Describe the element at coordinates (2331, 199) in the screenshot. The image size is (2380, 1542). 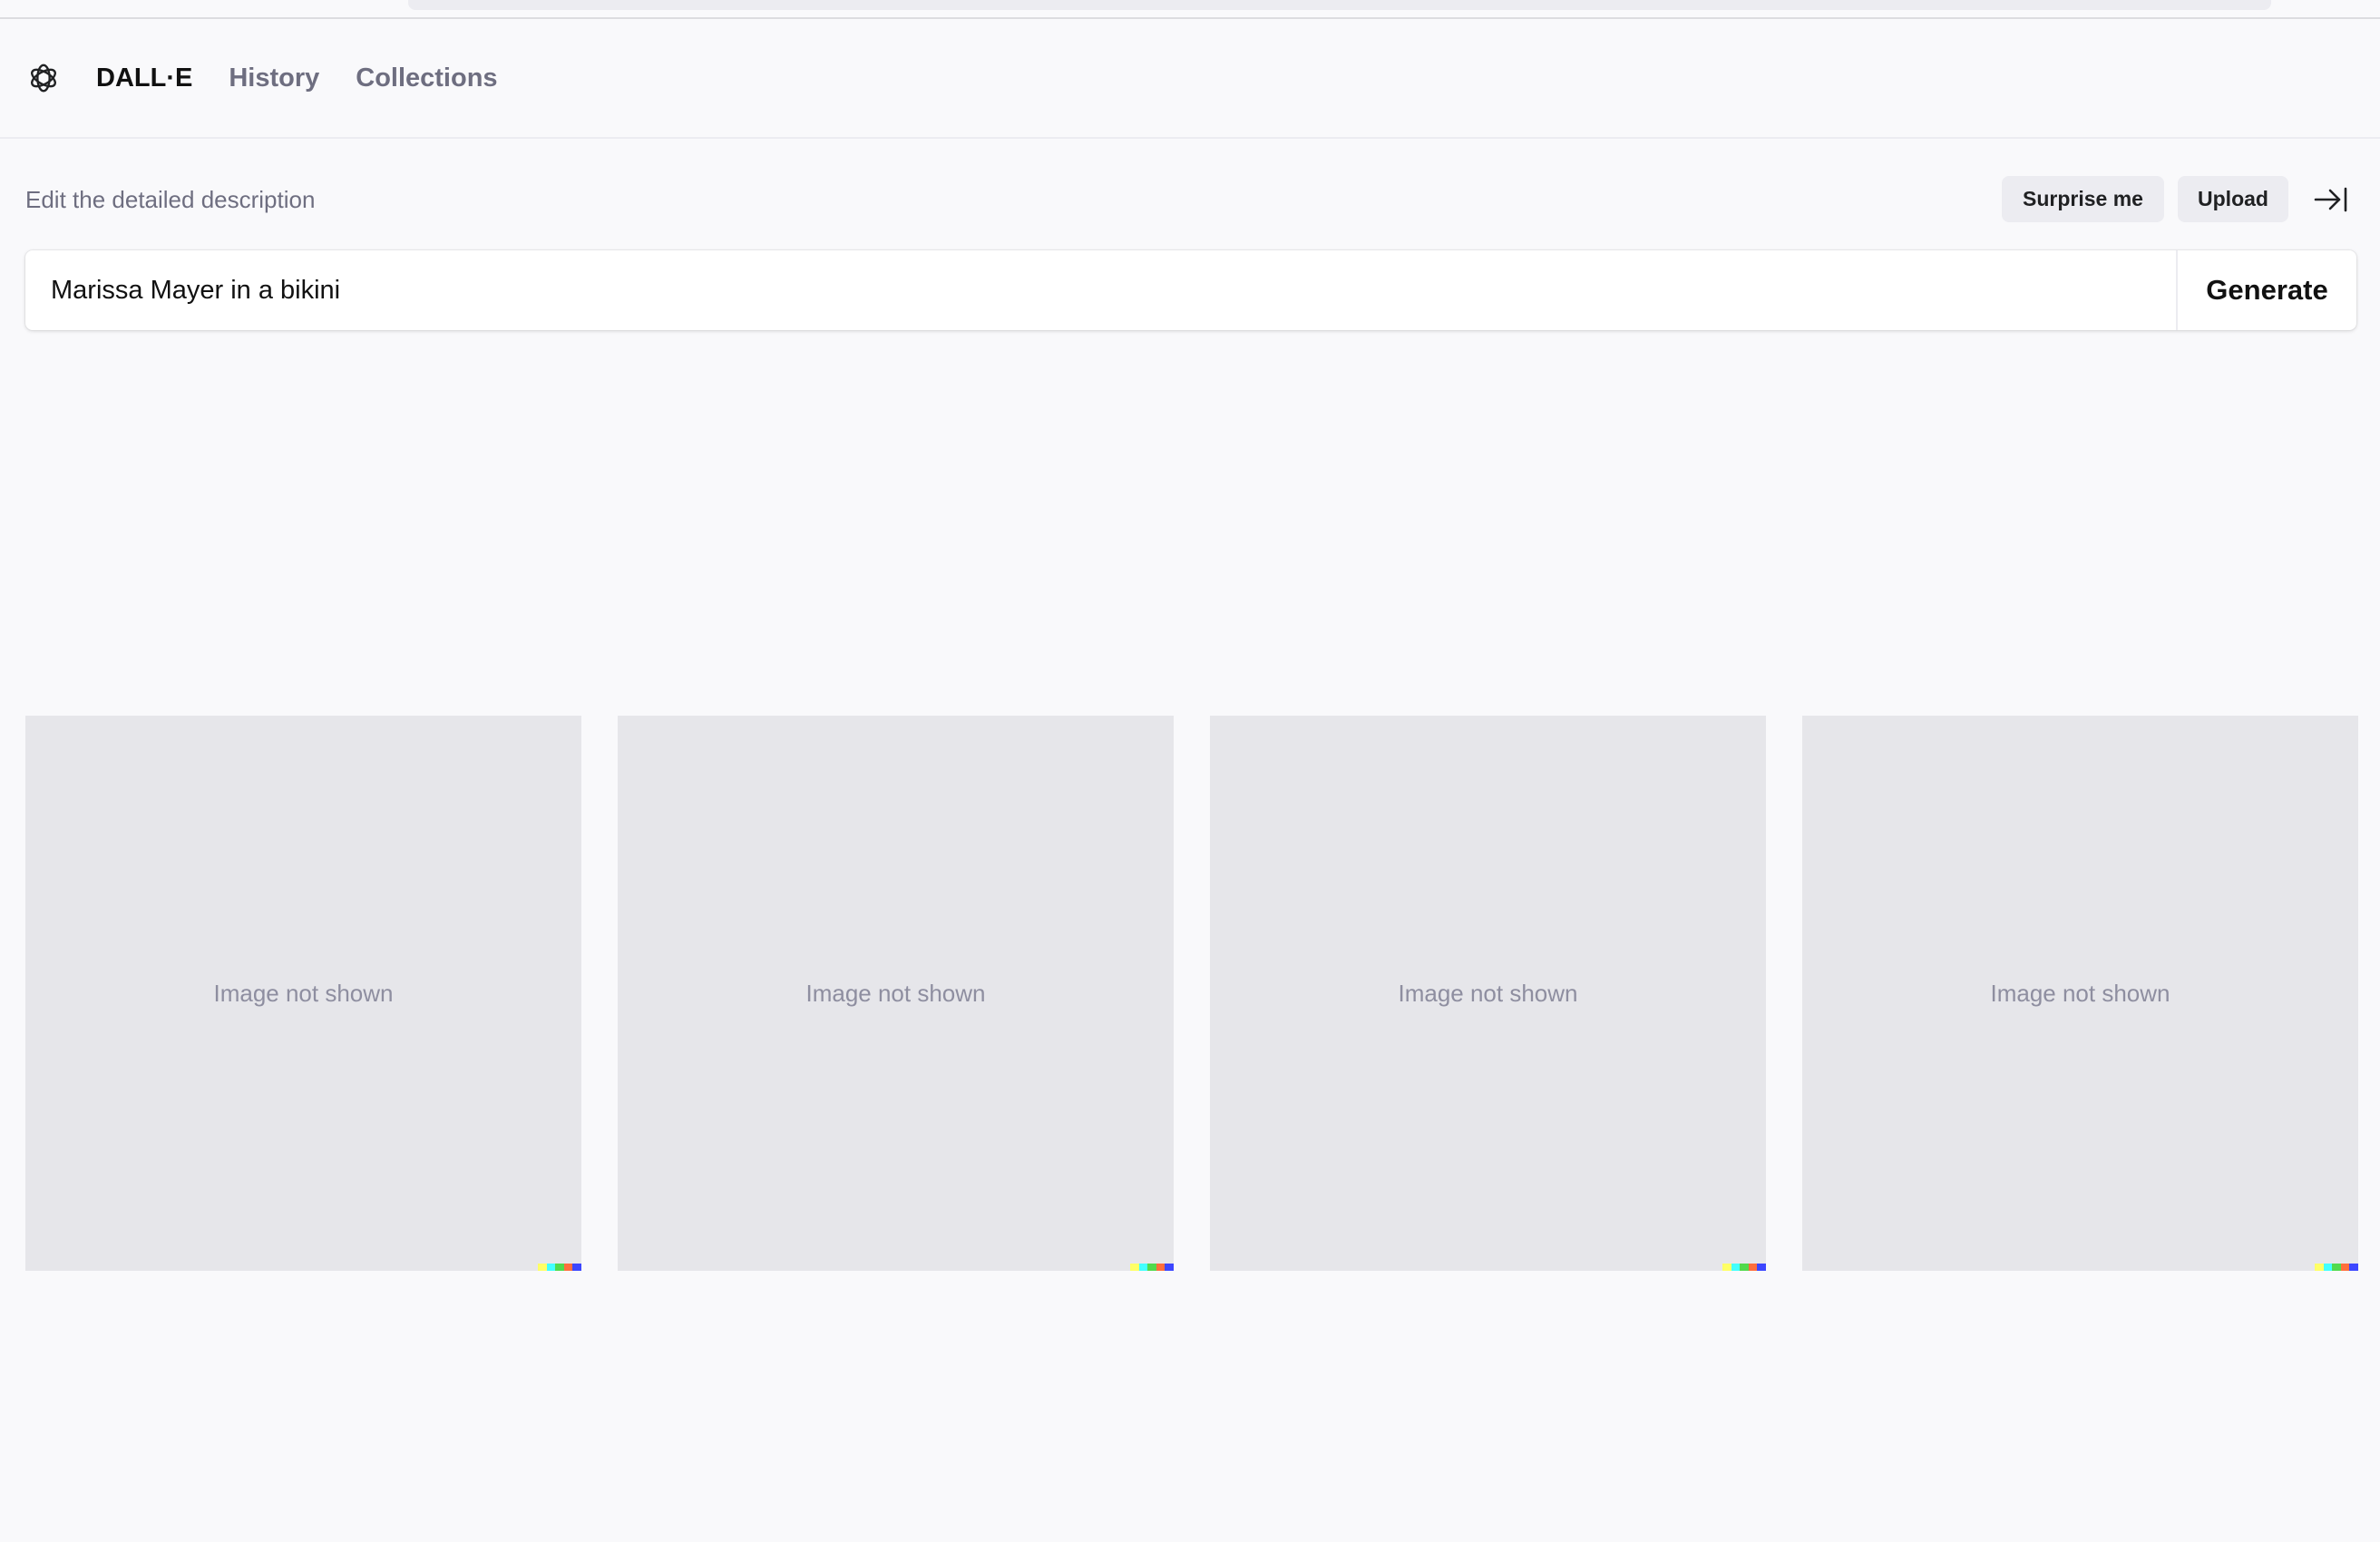
I see `collapse-panel-icon` at that location.